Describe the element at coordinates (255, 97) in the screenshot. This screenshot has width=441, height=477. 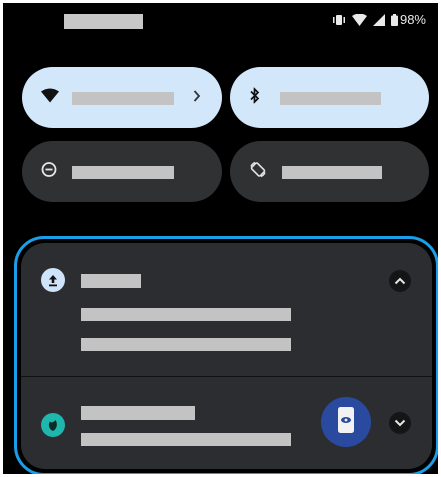
I see `bluetooth-icon` at that location.